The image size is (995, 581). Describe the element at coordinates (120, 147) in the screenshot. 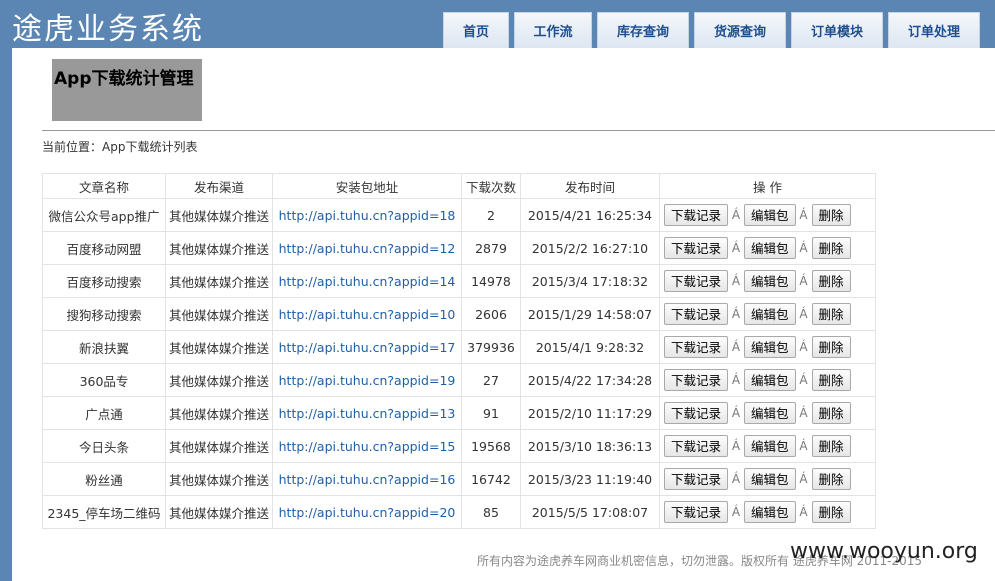

I see `breadcrumb: 当前位置：App下载统计列表` at that location.